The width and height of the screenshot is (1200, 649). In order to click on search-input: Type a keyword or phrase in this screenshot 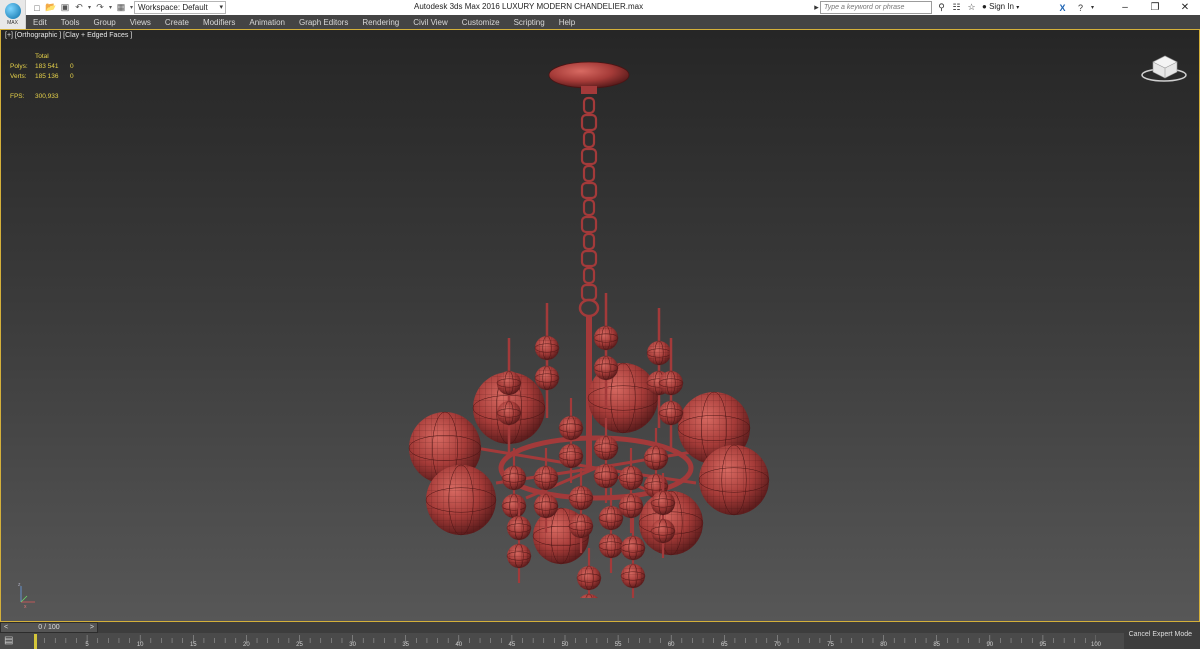, I will do `click(876, 7)`.